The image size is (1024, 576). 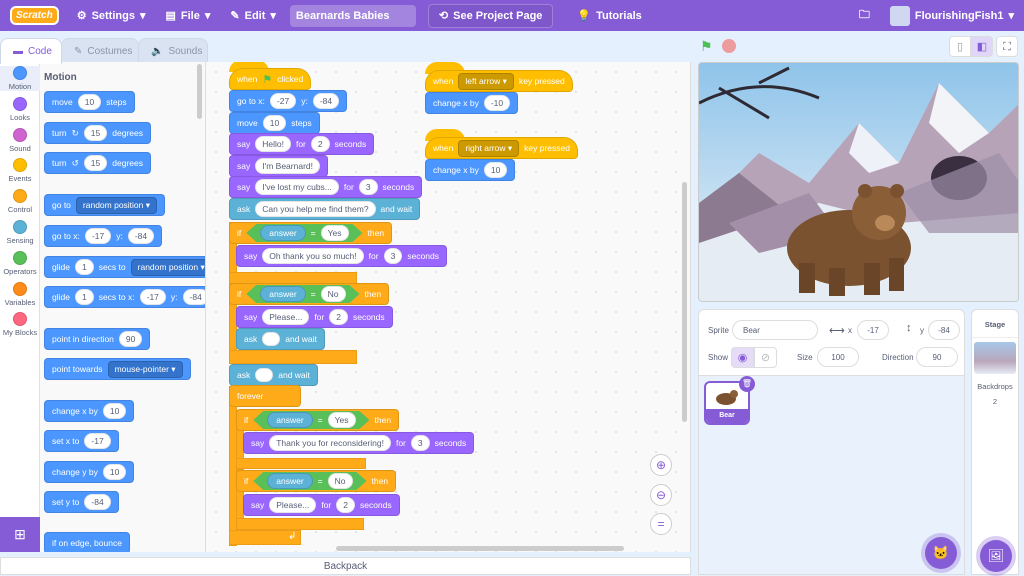 I want to click on category-motion: Motion, so click(x=20, y=78).